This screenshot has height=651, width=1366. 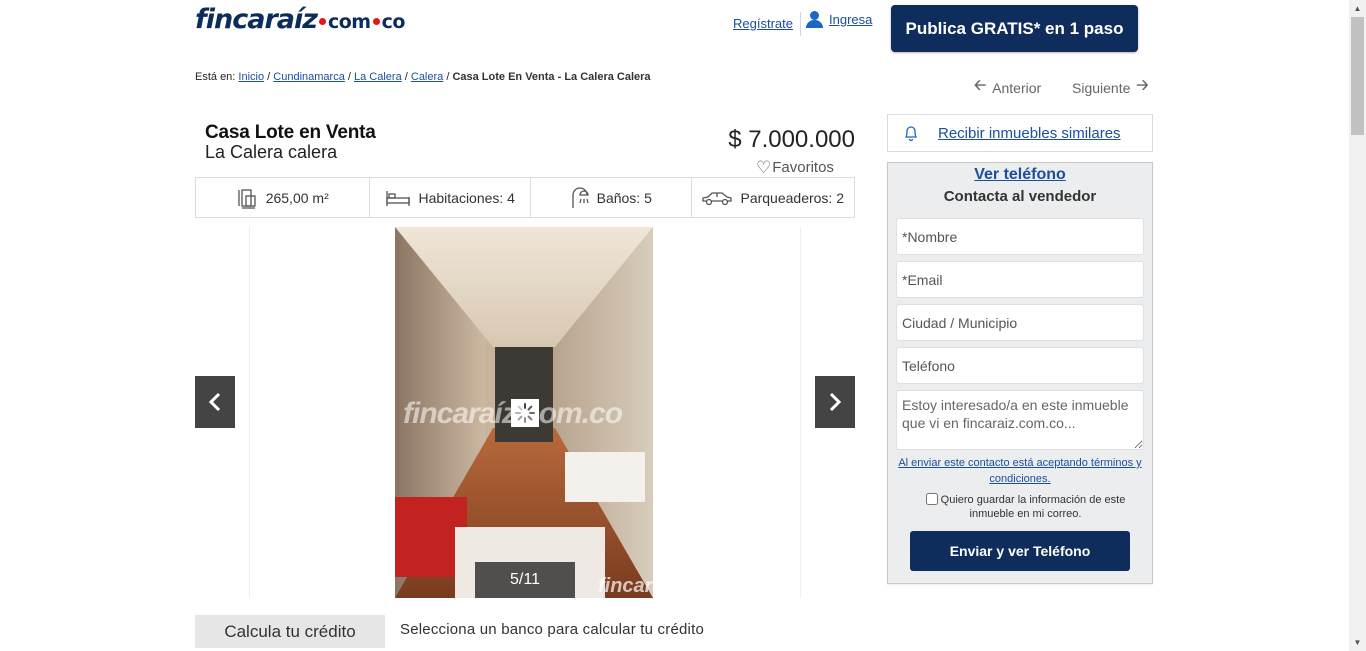 I want to click on logo-wordmark: fincaraíz, so click(x=256, y=19).